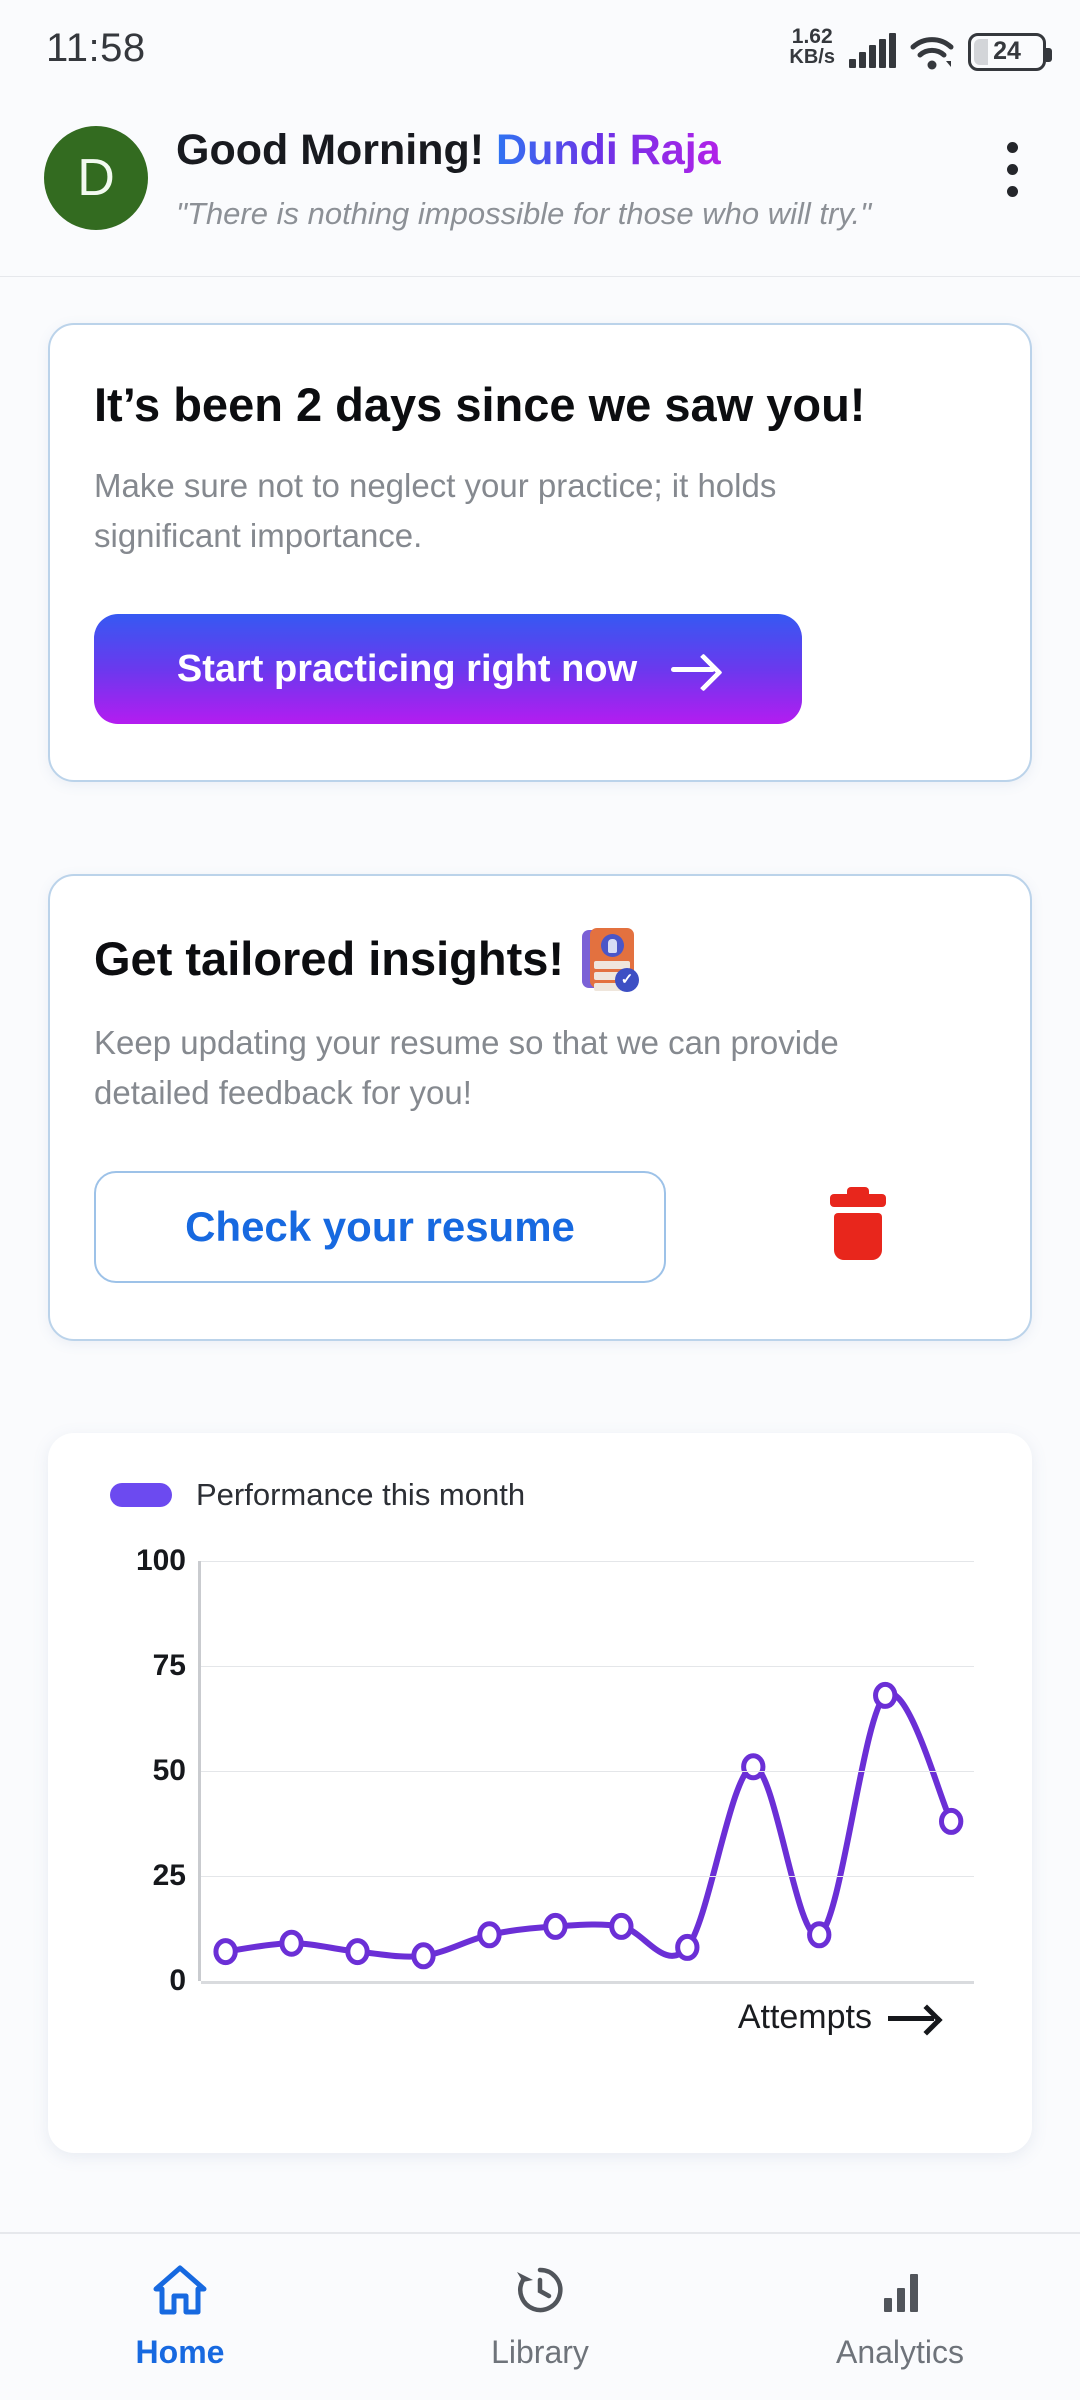  What do you see at coordinates (177, 1981) in the screenshot?
I see `y-tick-label: 0` at bounding box center [177, 1981].